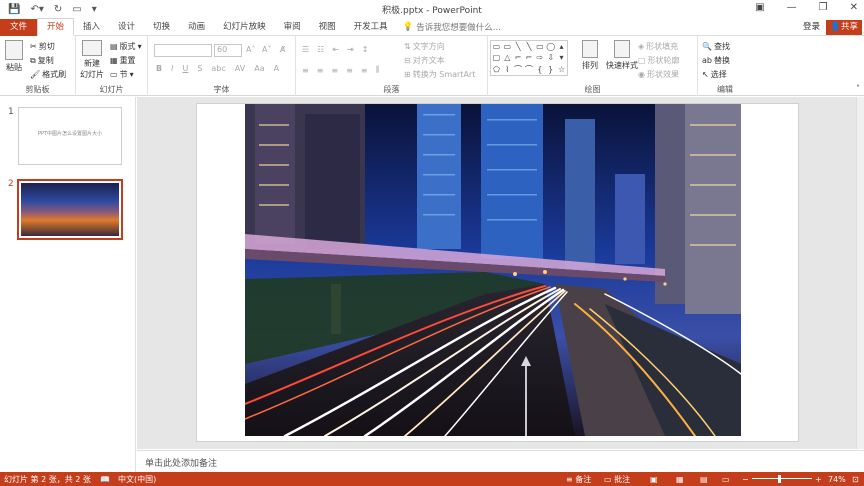 This screenshot has height=486, width=864. Describe the element at coordinates (658, 74) in the screenshot. I see `shape-effects-button: ◉ 形状效果` at that location.